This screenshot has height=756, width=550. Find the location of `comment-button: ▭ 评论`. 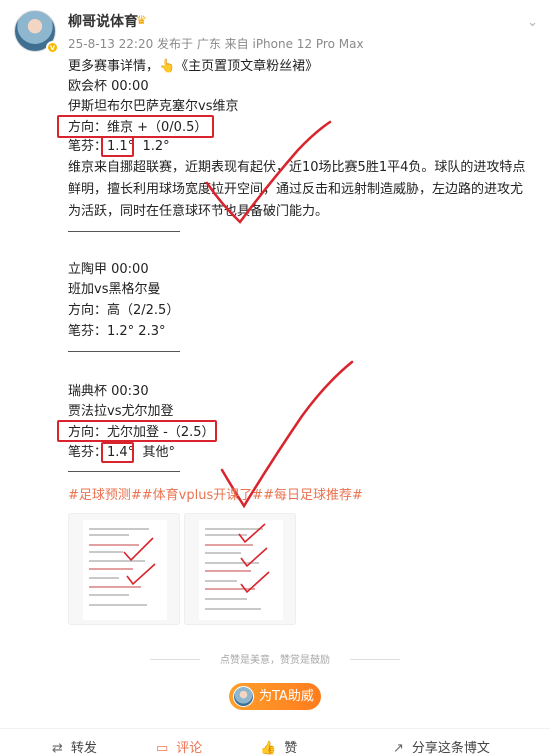

comment-button: ▭ 评论 is located at coordinates (179, 746).